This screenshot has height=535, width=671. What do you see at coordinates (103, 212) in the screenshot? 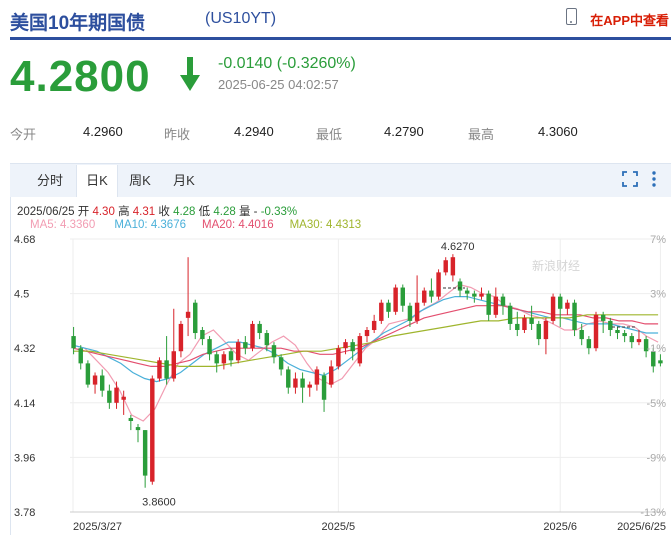
I see `info-open: 4.30` at bounding box center [103, 212].